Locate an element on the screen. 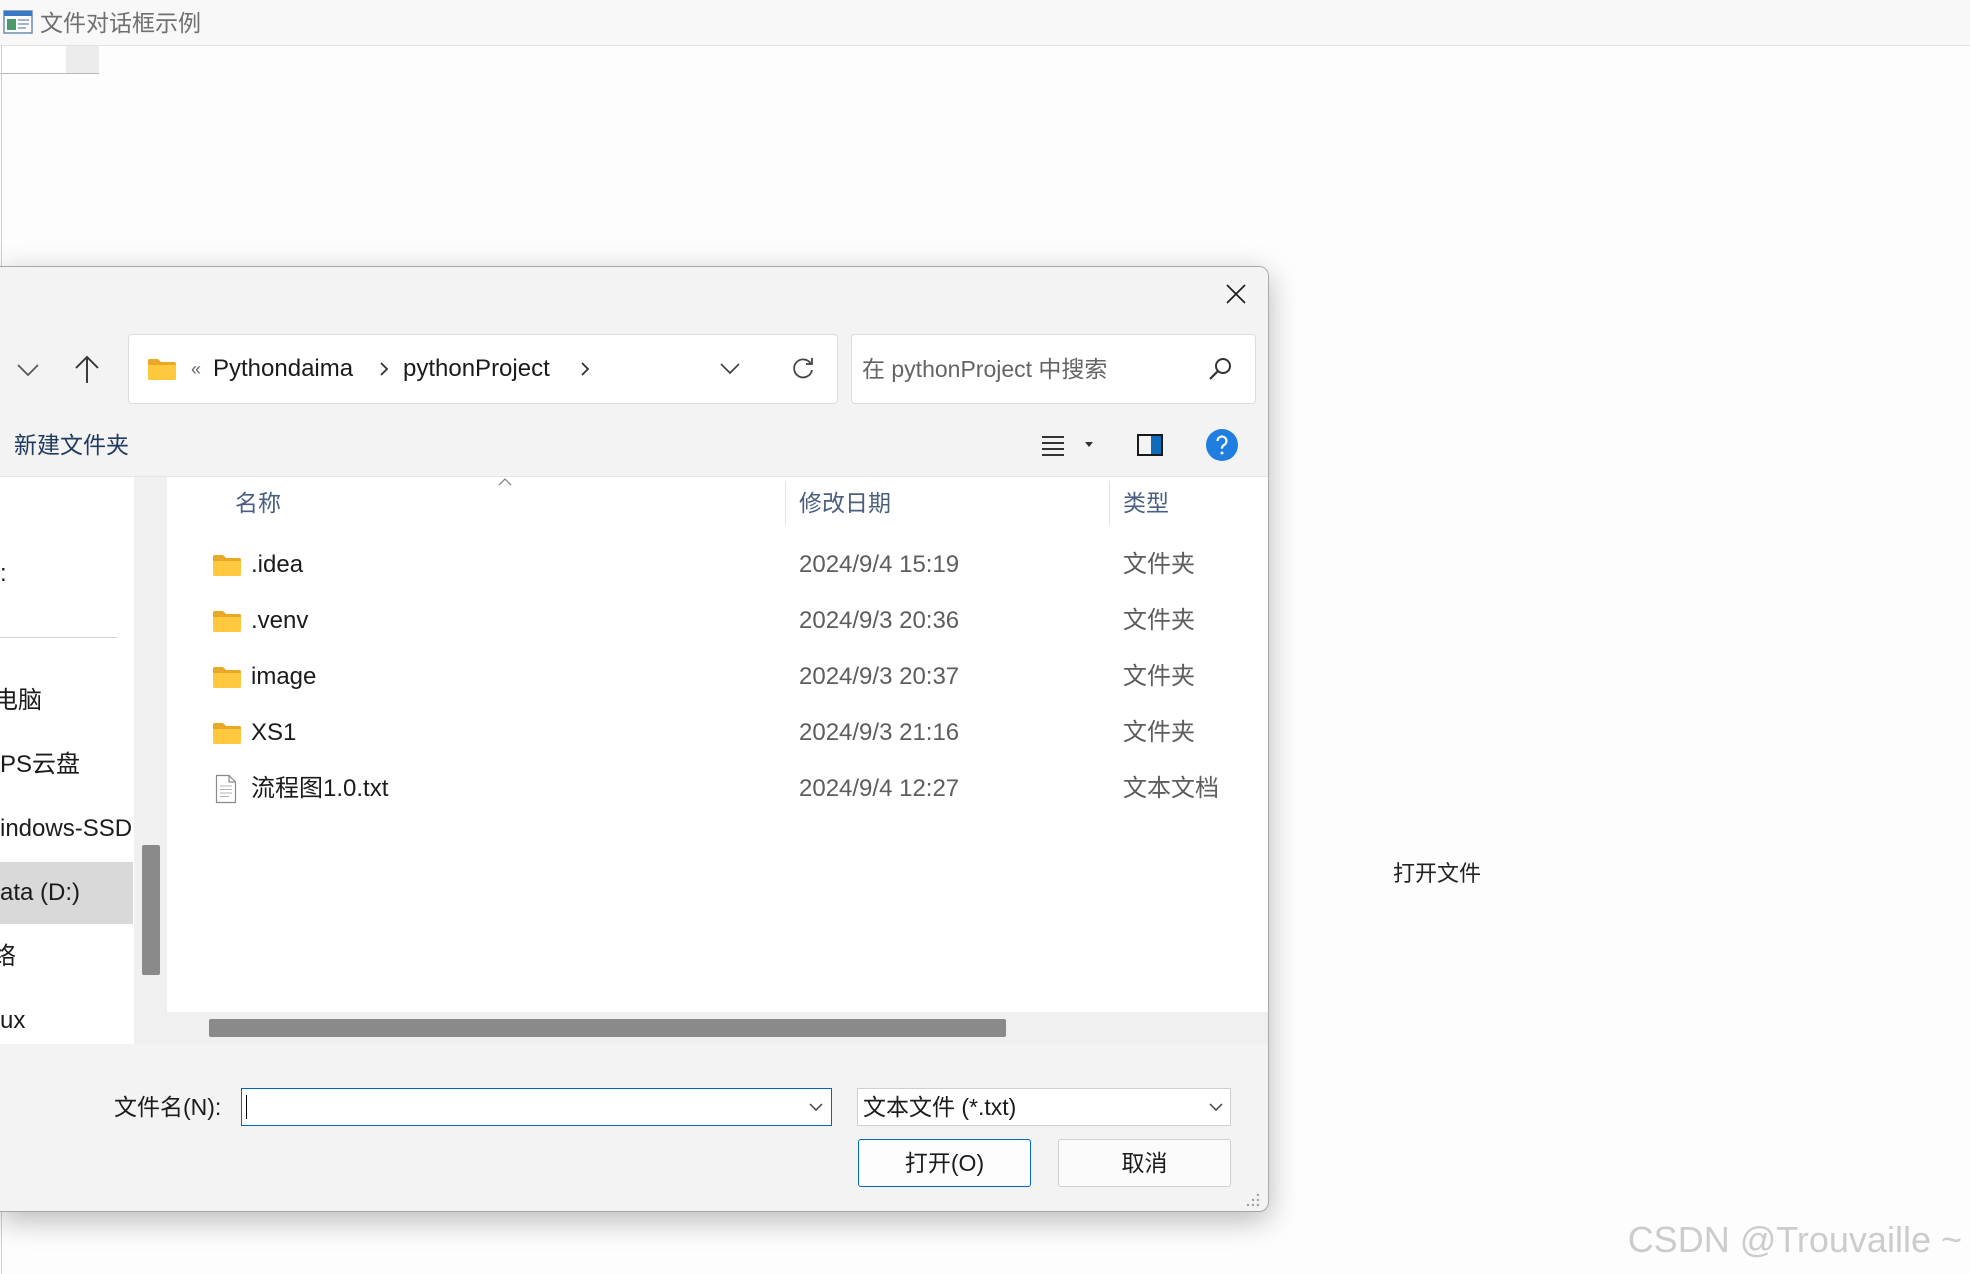  nav-item: : is located at coordinates (3, 574).